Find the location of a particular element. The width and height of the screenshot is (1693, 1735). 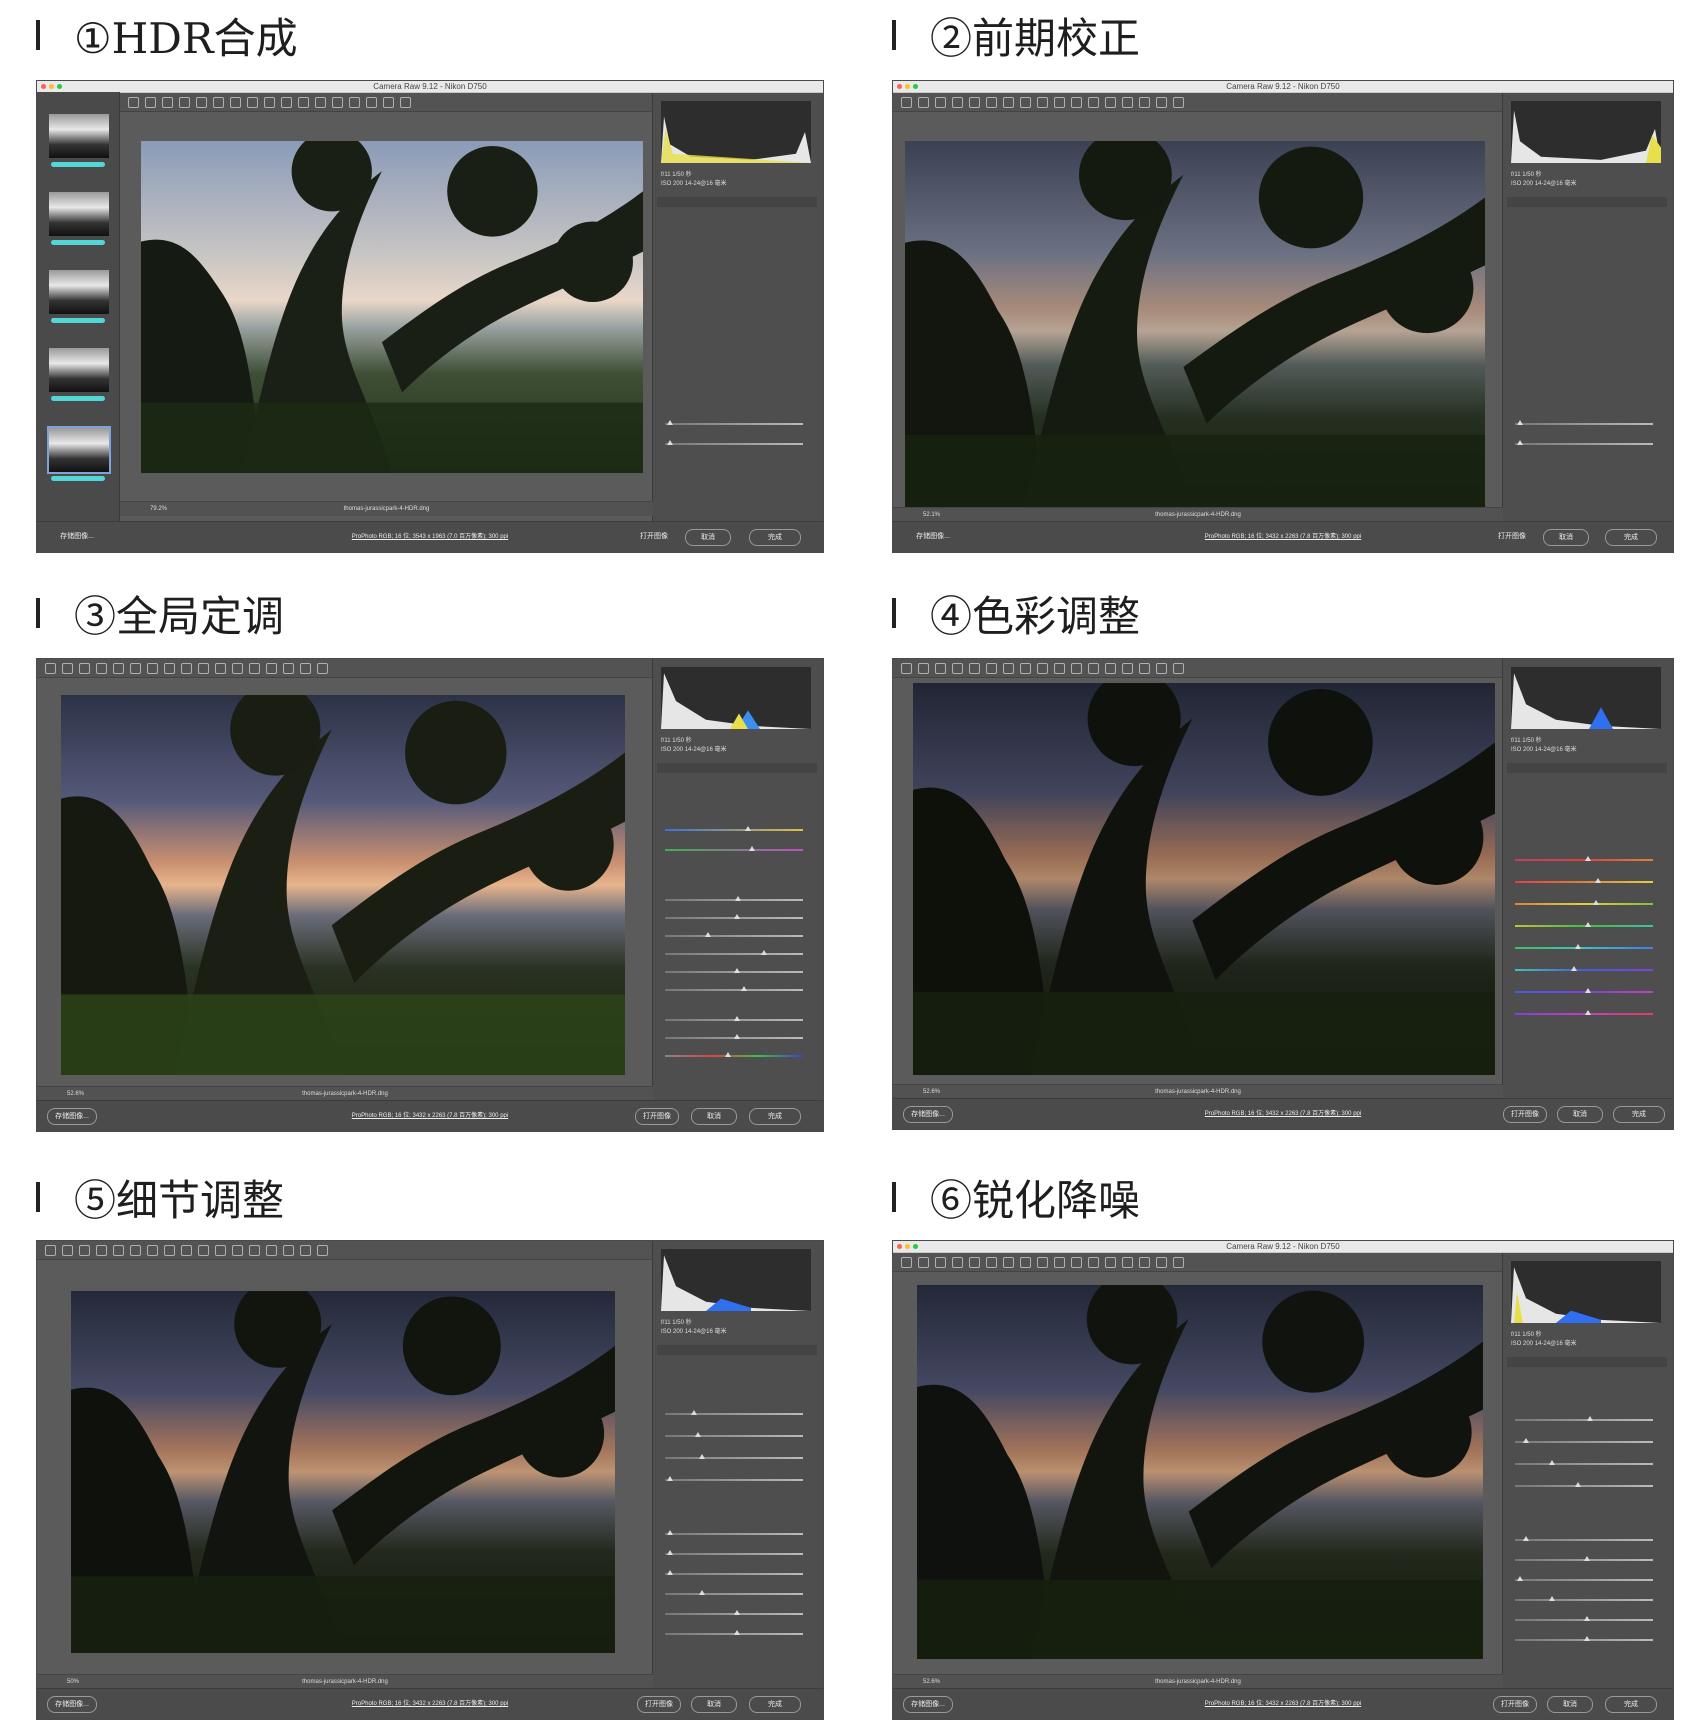

sharpen-amount-slider is located at coordinates (734, 1412).